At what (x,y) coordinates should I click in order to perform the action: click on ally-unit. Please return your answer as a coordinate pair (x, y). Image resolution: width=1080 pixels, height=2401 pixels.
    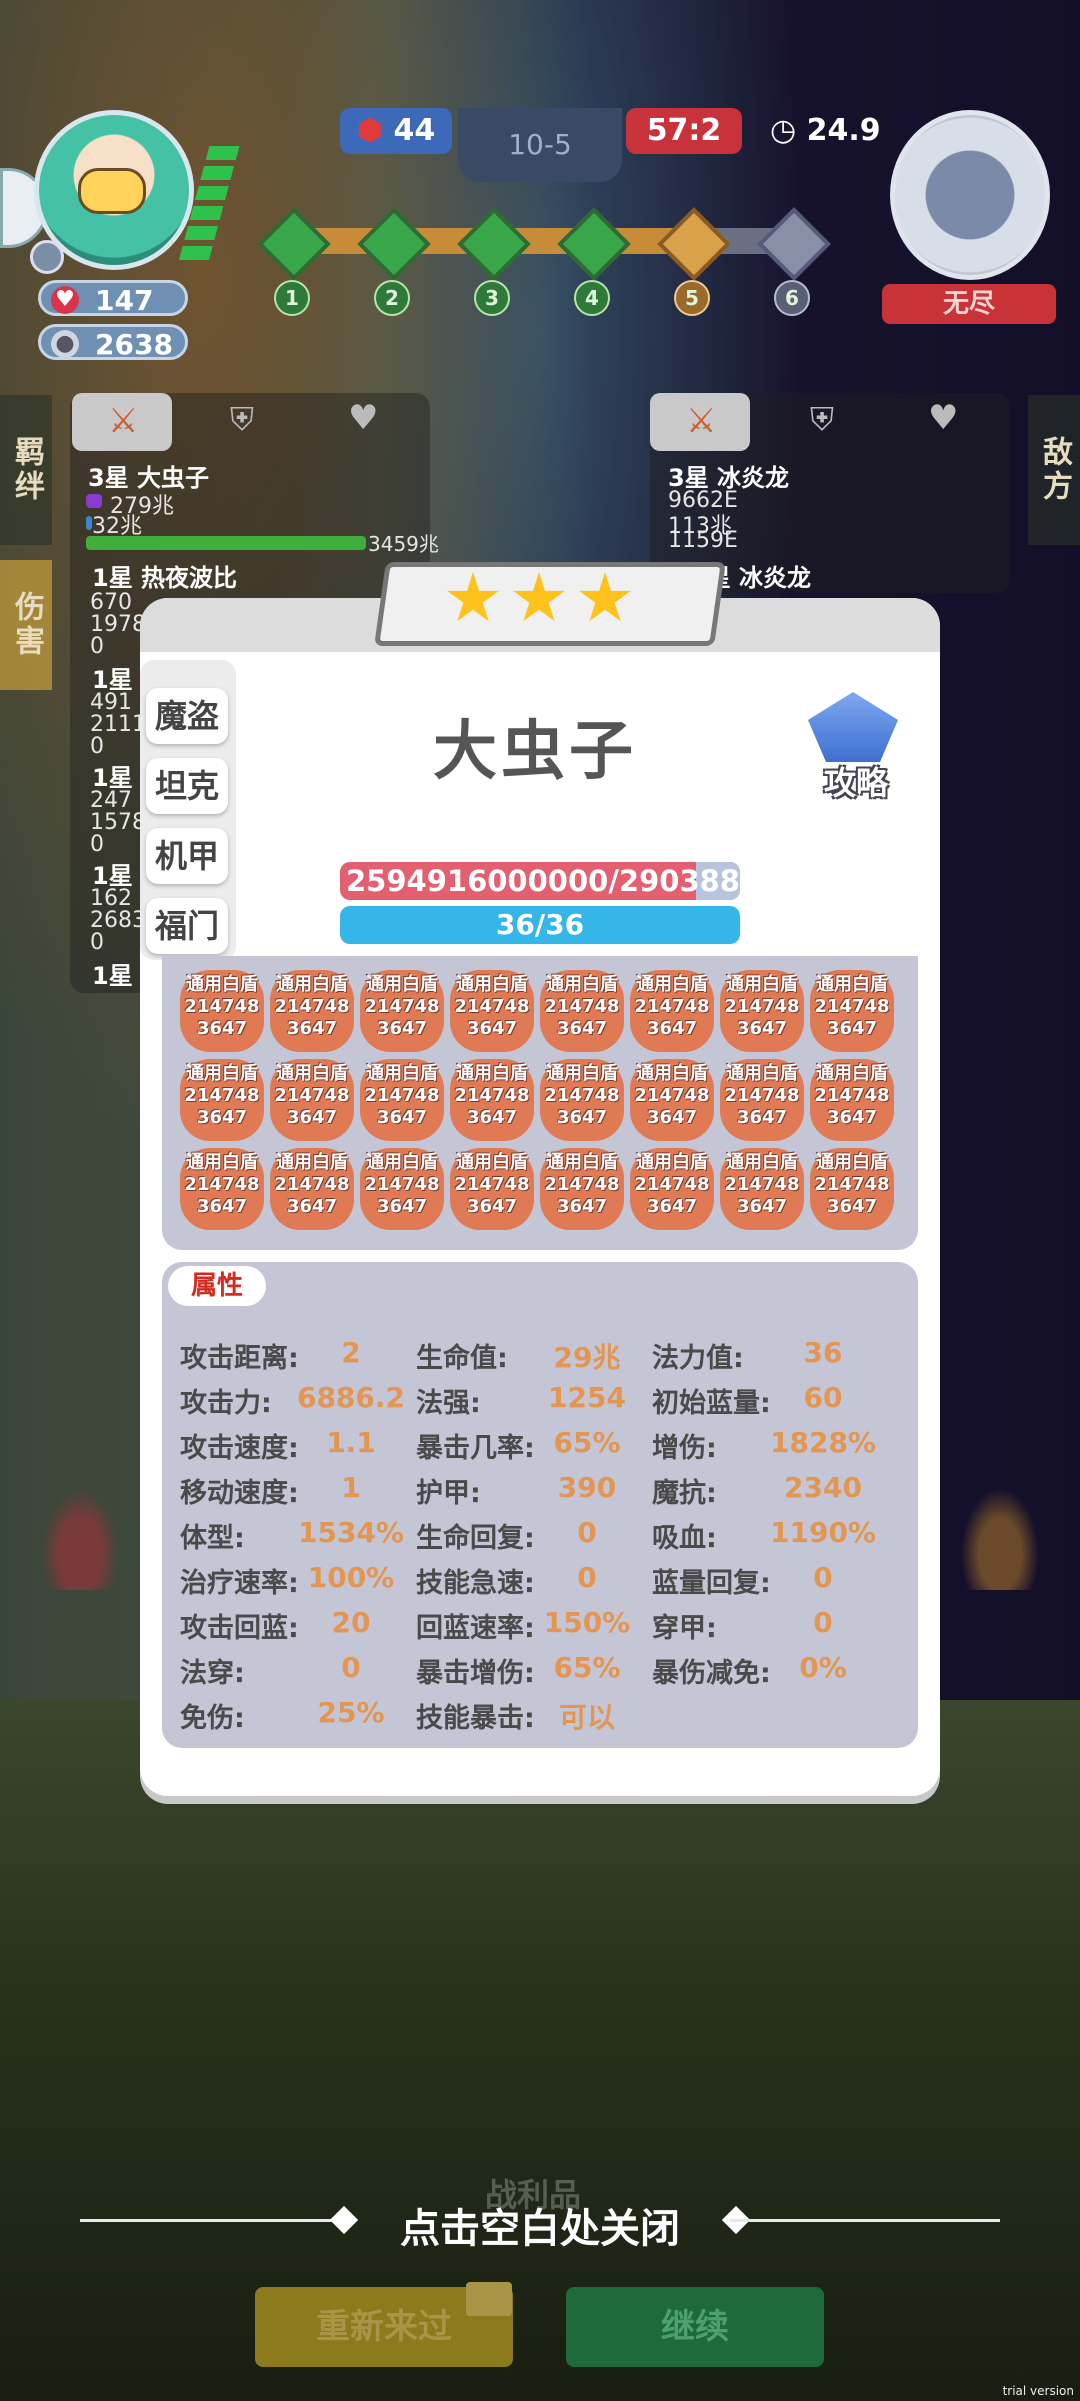
    Looking at the image, I should click on (80, 1530).